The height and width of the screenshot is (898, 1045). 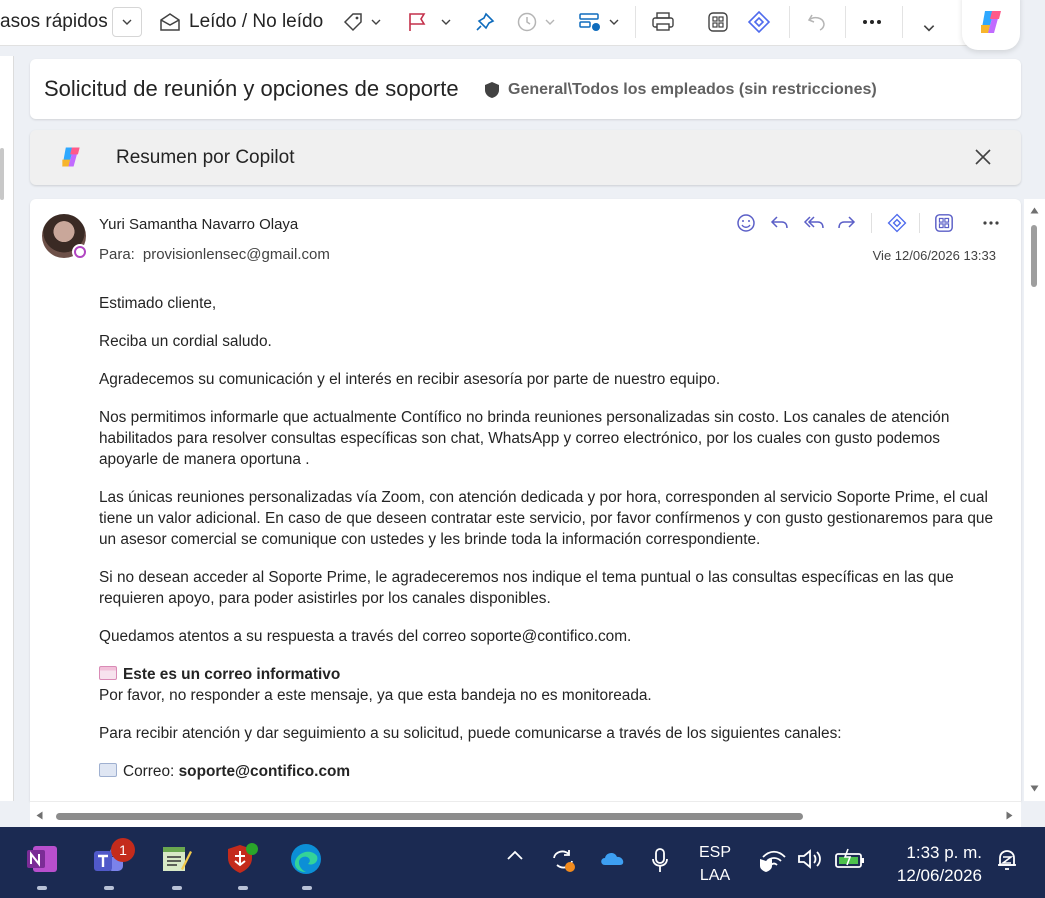 I want to click on copilot-button, so click(x=991, y=25).